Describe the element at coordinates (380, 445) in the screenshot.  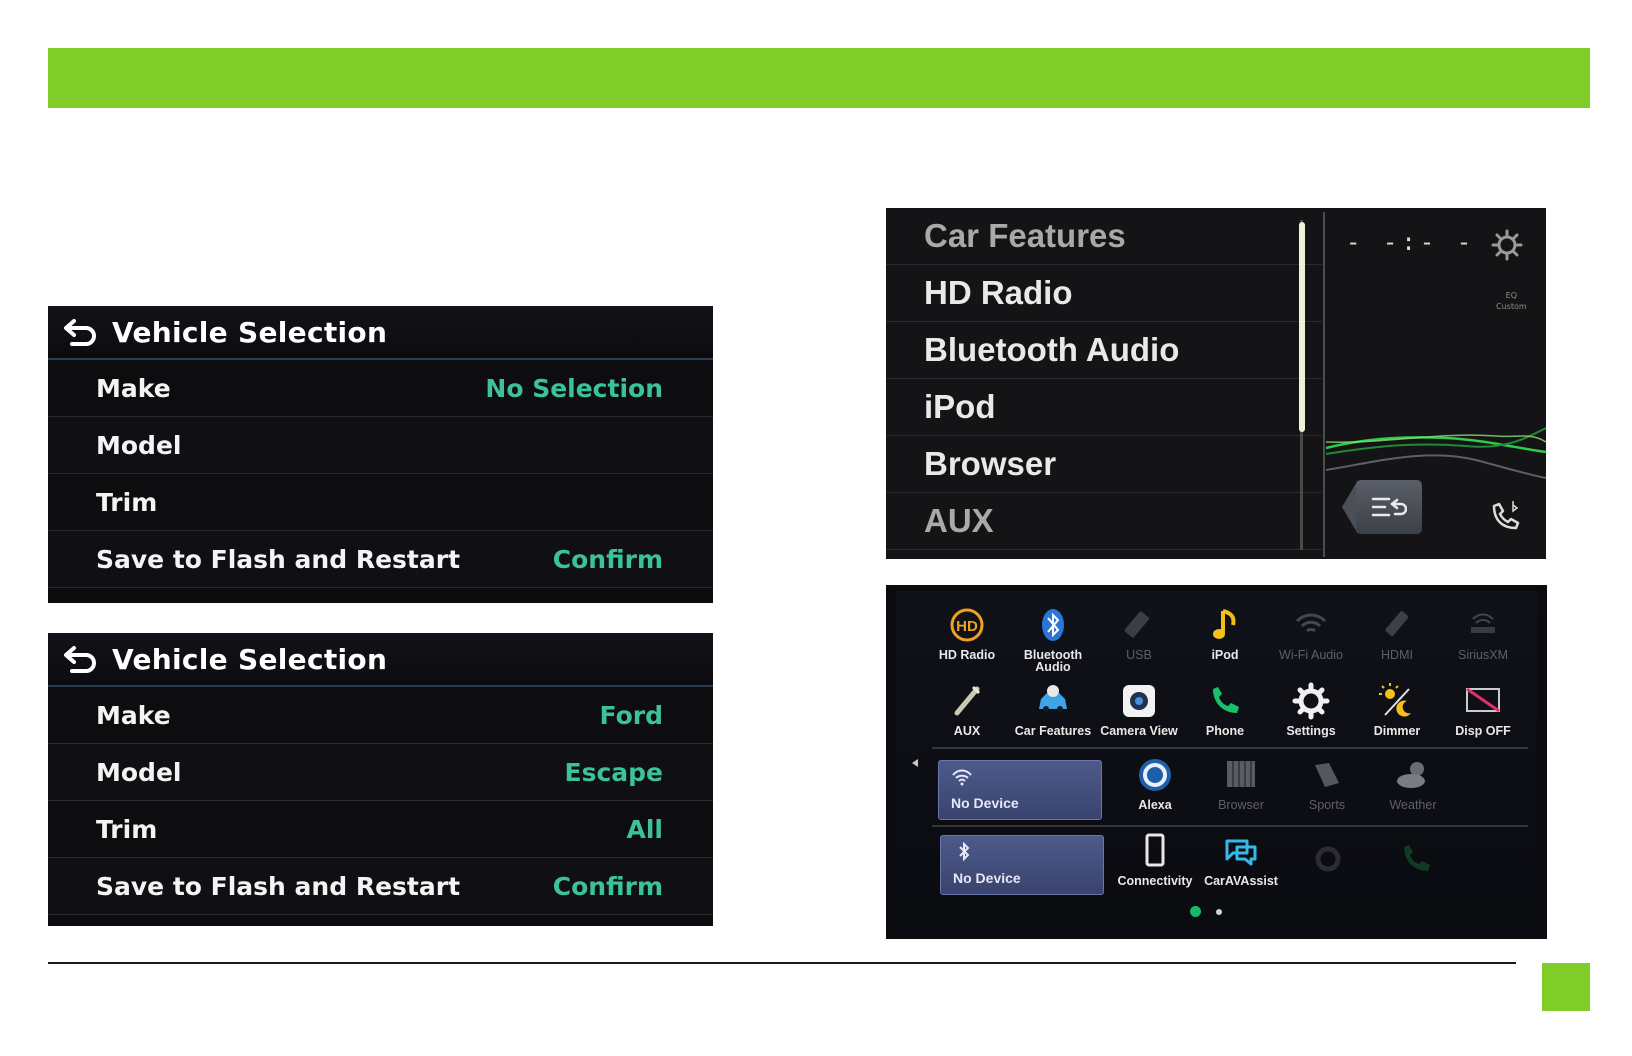
I see `model-row: Model` at that location.